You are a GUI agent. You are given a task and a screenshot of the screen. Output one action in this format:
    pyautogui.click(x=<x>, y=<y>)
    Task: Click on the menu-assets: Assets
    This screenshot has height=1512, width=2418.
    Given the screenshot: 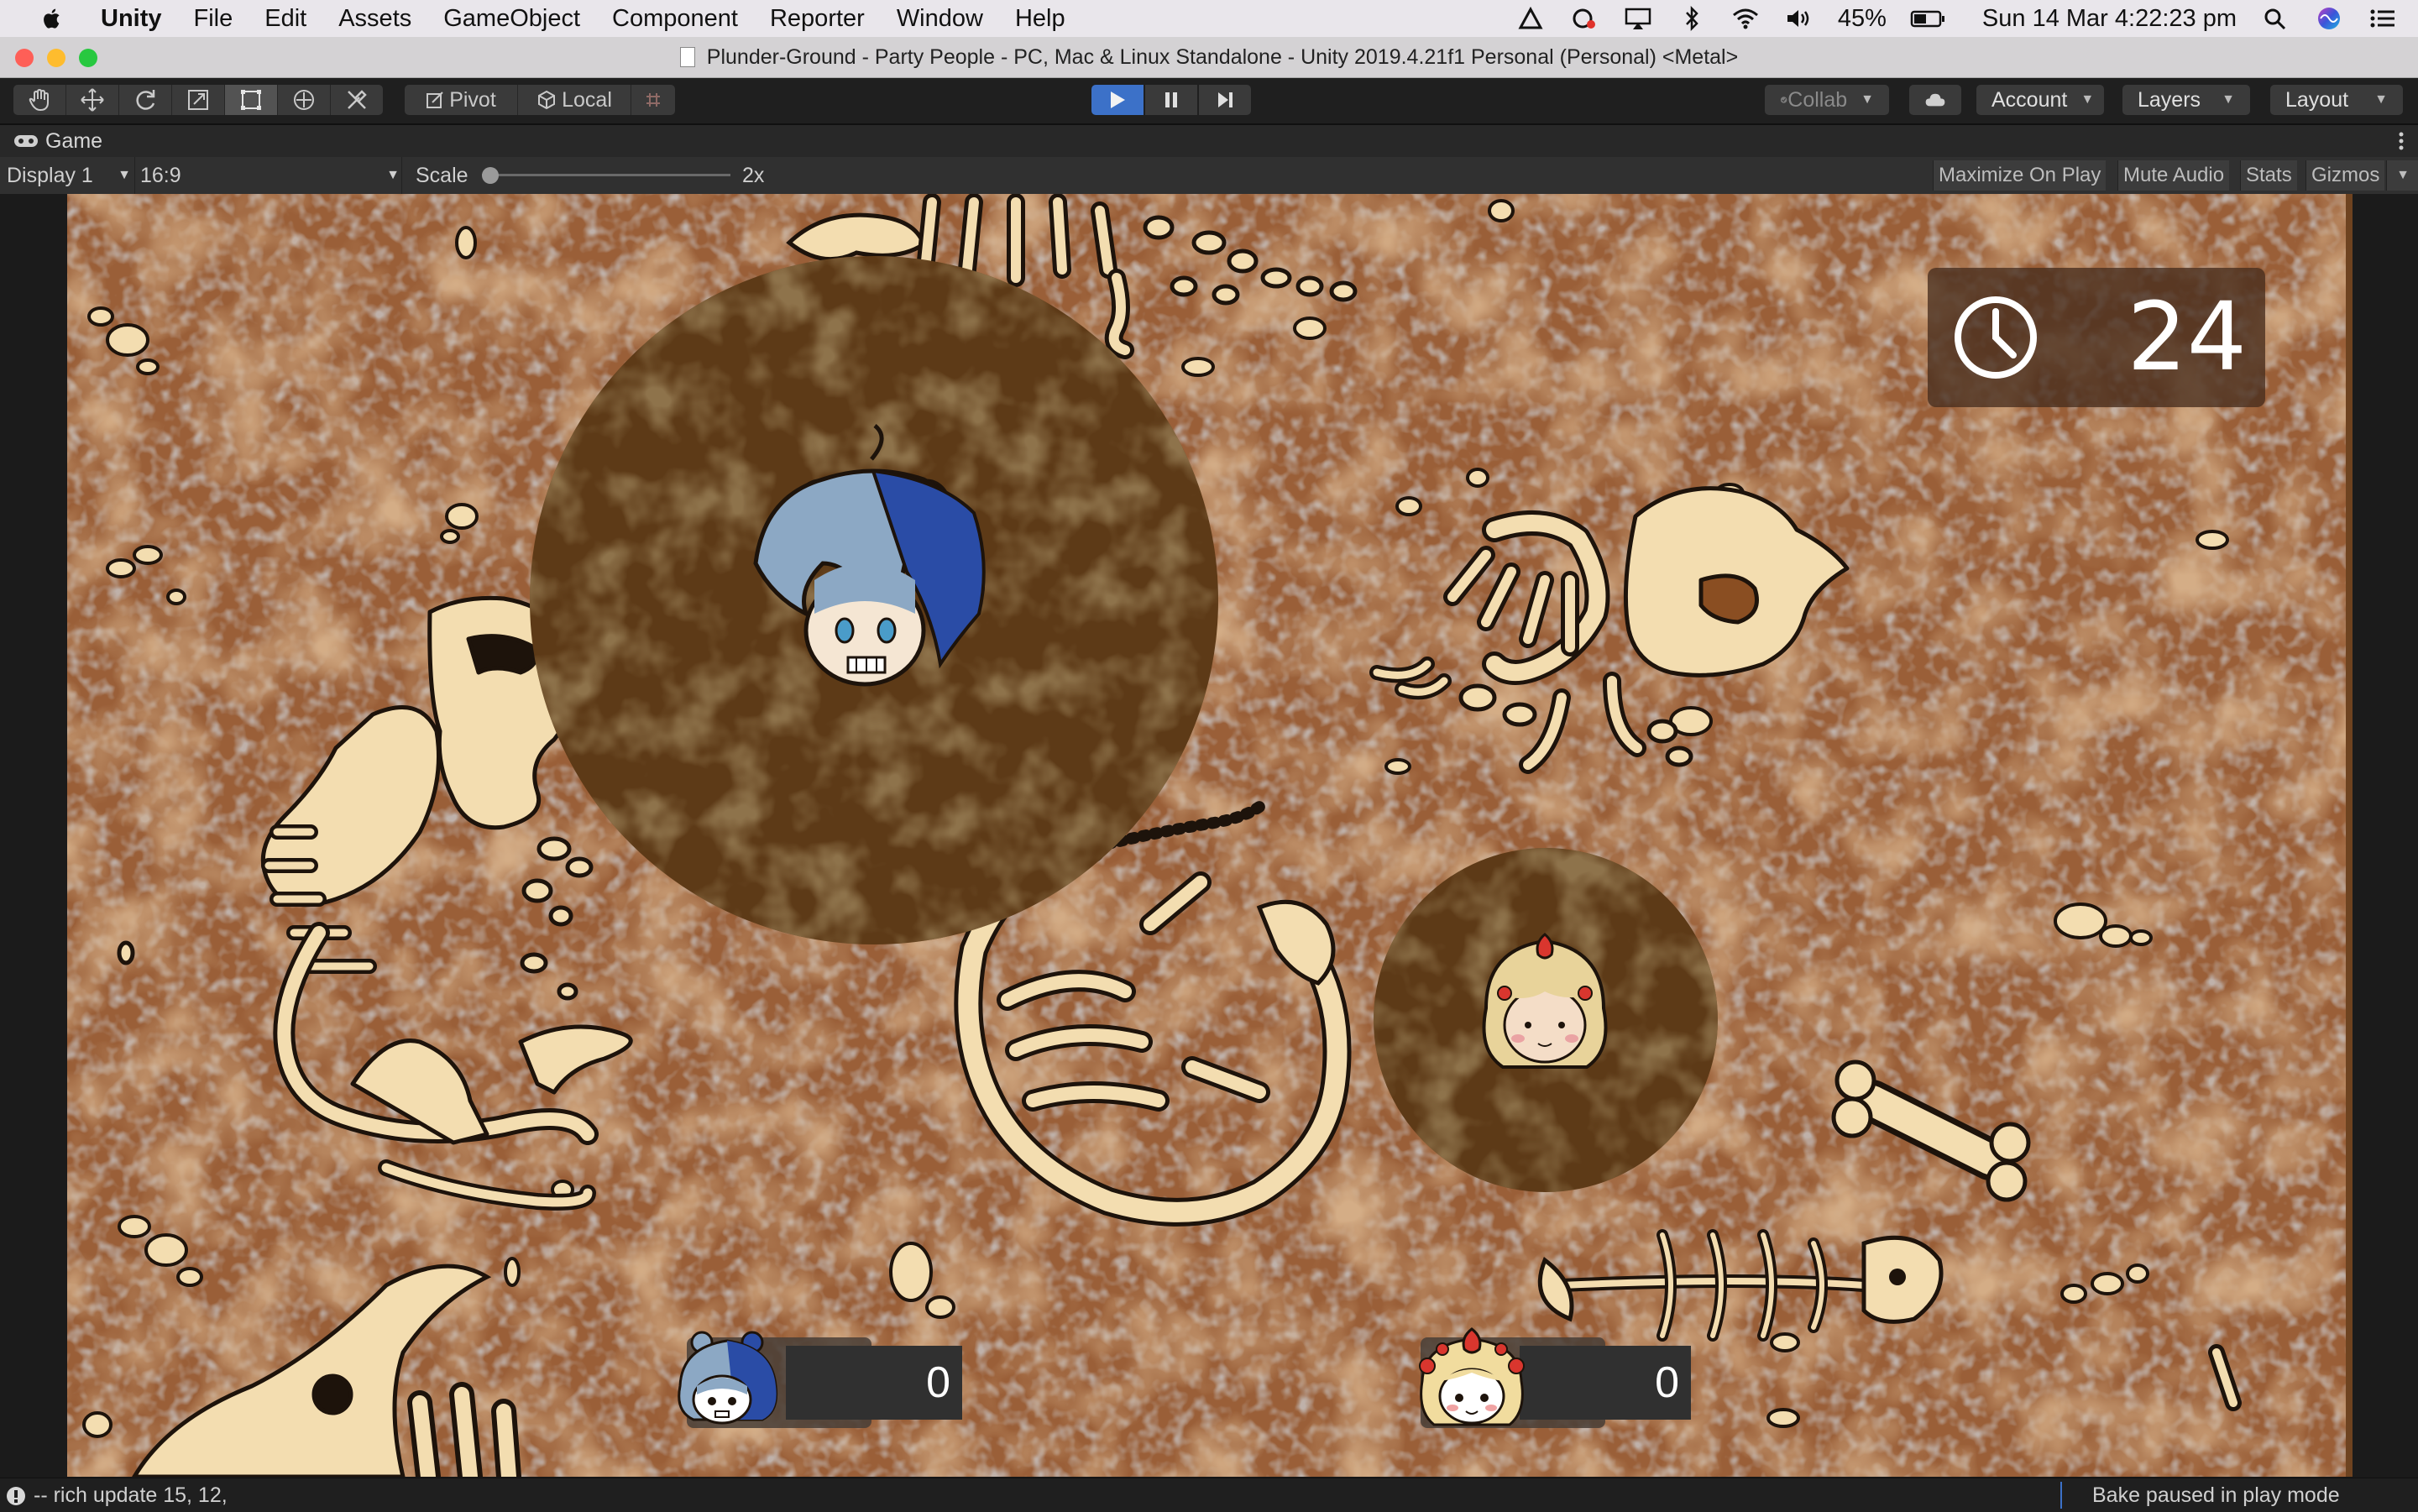 What is the action you would take?
    pyautogui.click(x=374, y=19)
    